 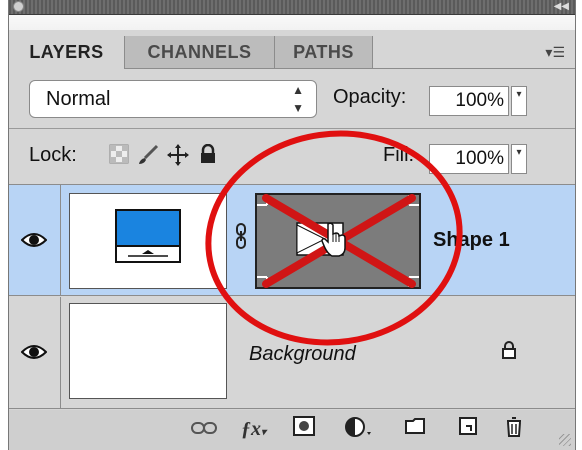 What do you see at coordinates (298, 99) in the screenshot?
I see `select-arrows-icon: ▲ ▼` at bounding box center [298, 99].